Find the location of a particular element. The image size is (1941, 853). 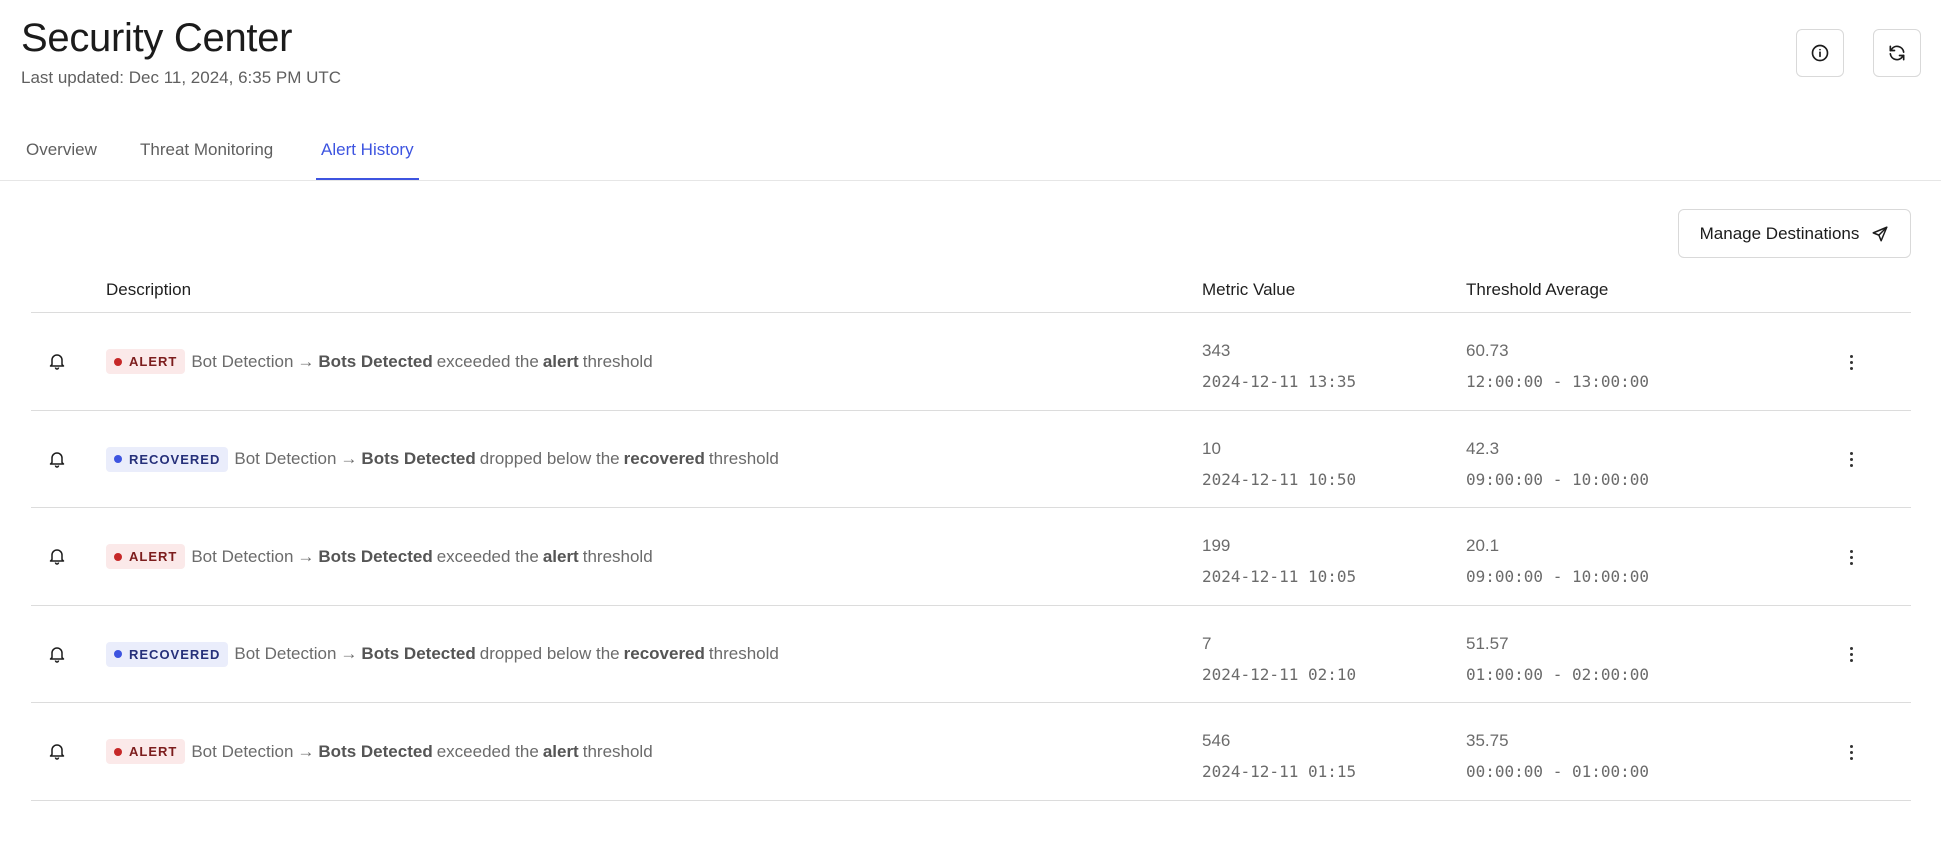

info-button is located at coordinates (1820, 53).